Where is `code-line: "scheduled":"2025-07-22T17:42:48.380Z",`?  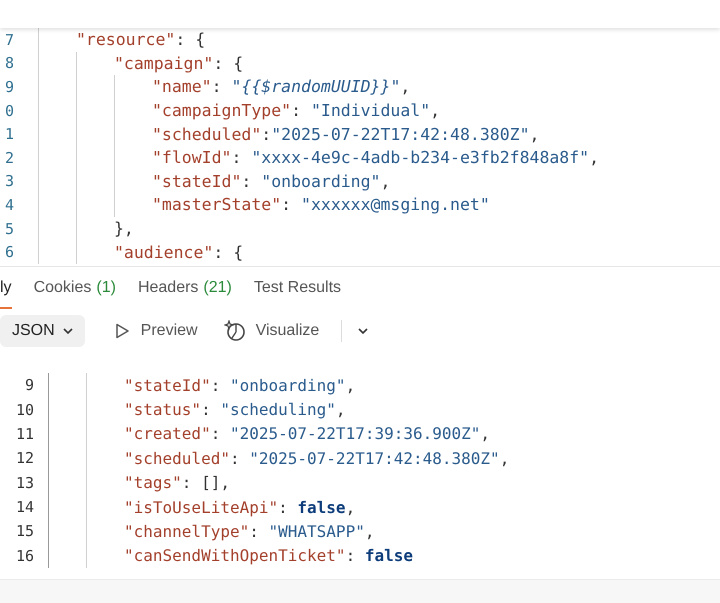 code-line: "scheduled":"2025-07-22T17:42:48.380Z", is located at coordinates (346, 134).